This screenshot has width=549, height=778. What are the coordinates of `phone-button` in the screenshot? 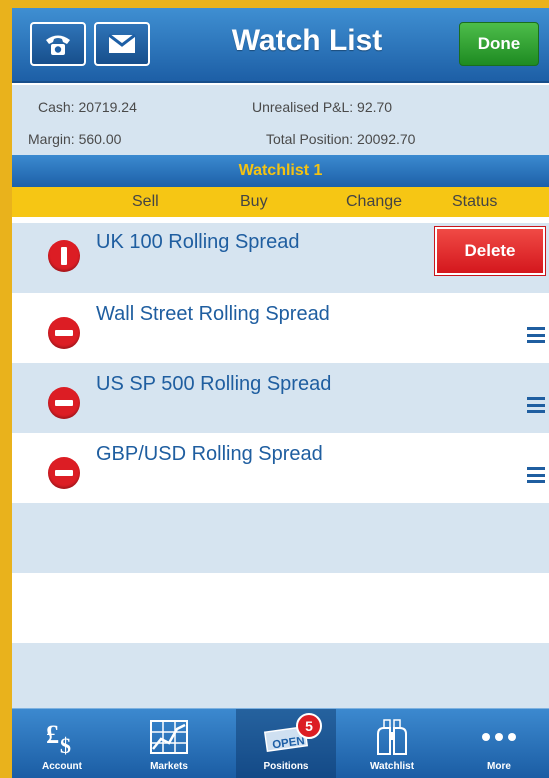 It's located at (58, 44).